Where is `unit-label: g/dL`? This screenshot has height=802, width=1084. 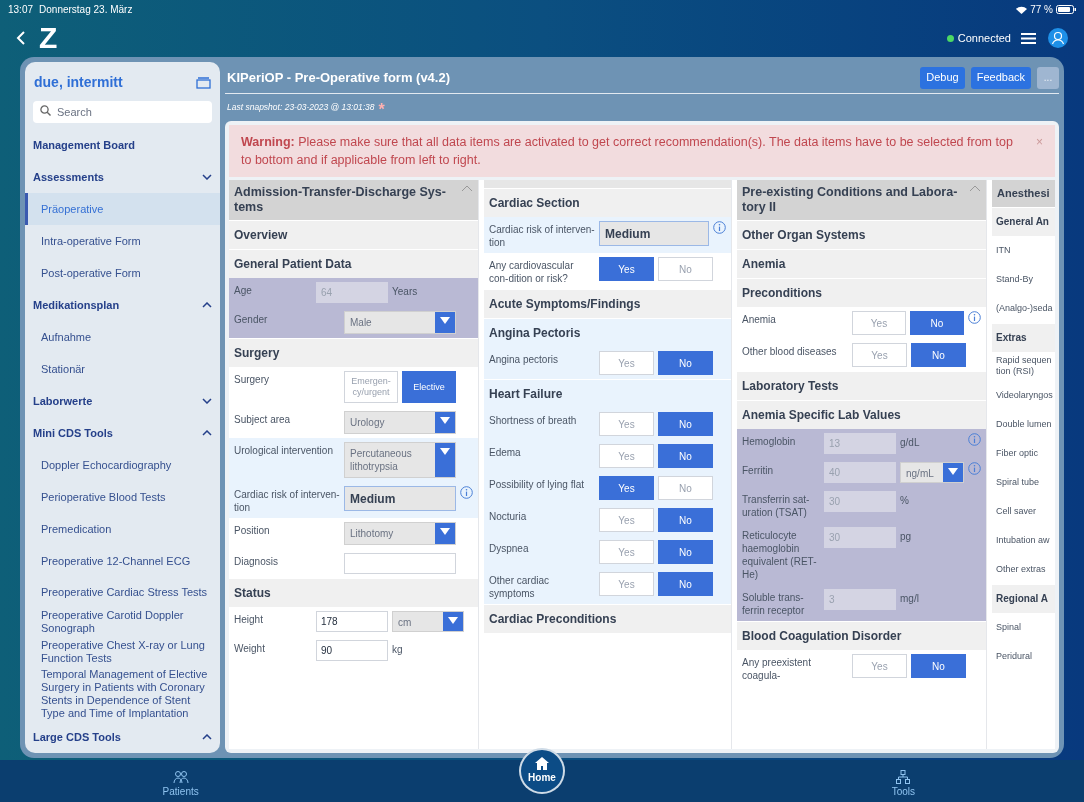 unit-label: g/dL is located at coordinates (910, 443).